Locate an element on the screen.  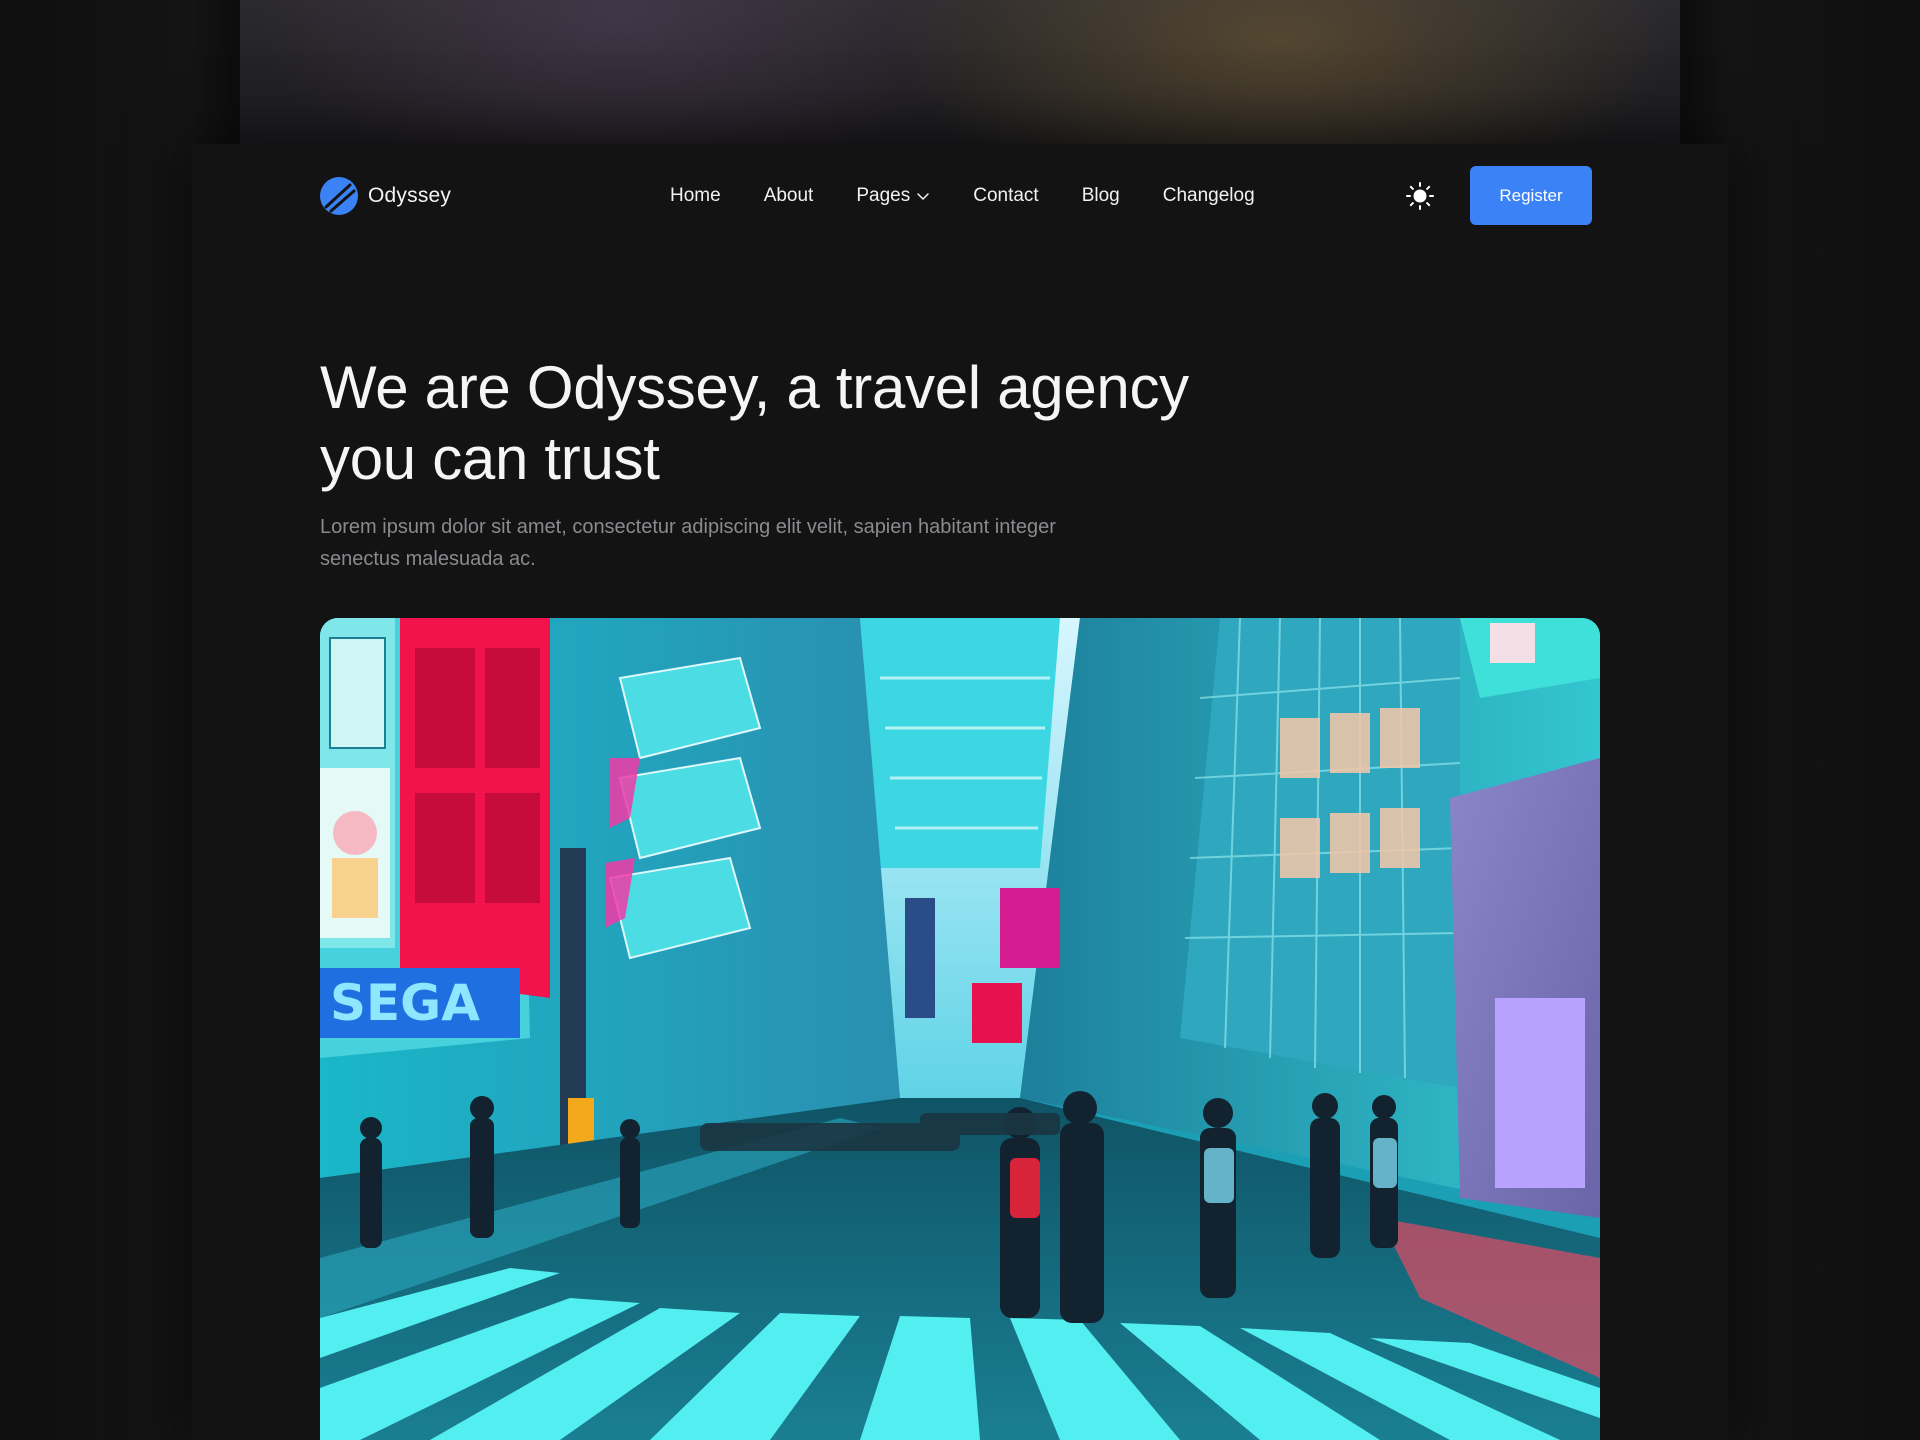
nav-item-about: About is located at coordinates (789, 196).